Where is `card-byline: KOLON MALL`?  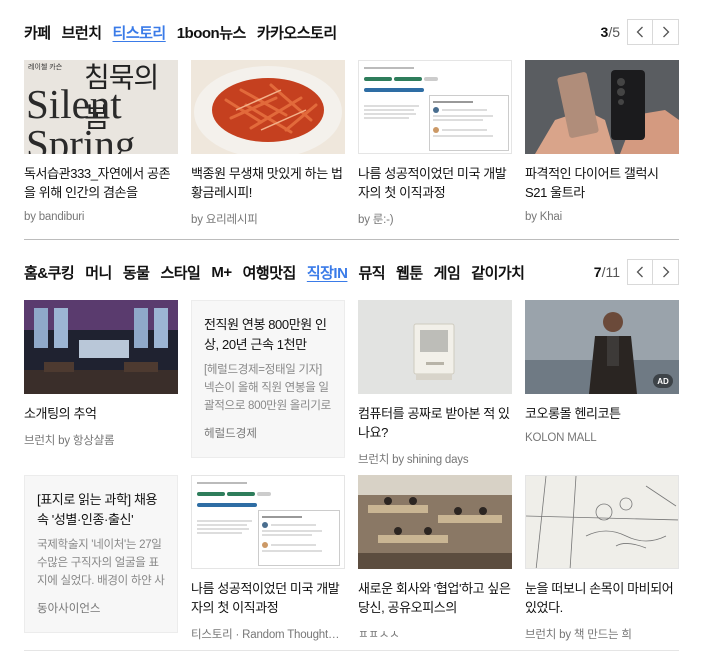
card-byline: KOLON MALL is located at coordinates (561, 438).